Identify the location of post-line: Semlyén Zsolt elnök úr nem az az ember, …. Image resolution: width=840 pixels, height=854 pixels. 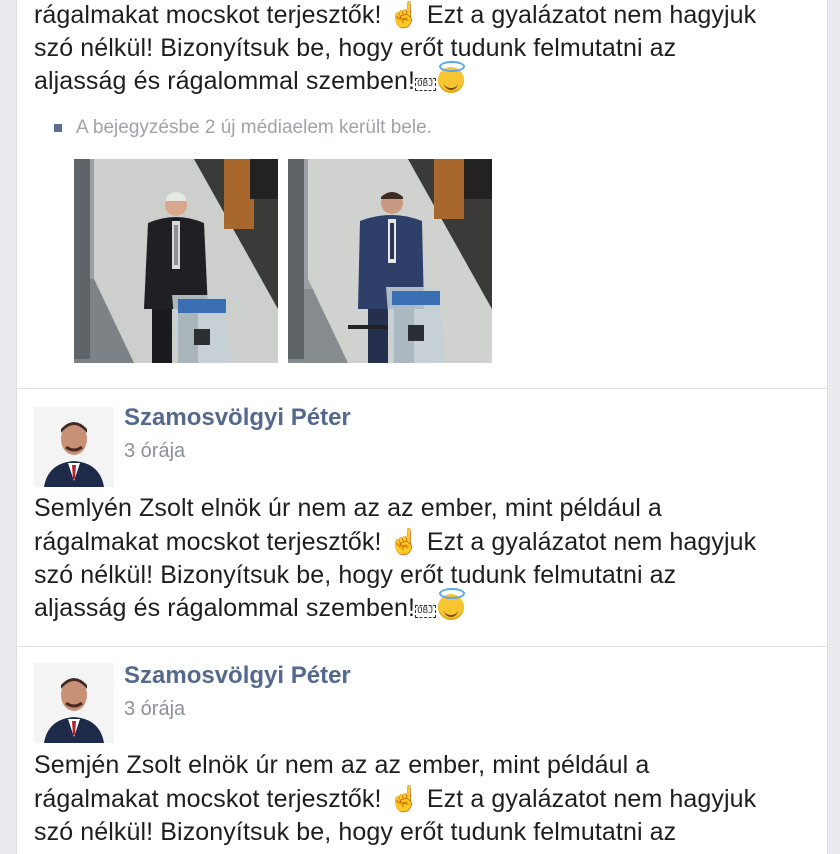
(348, 508).